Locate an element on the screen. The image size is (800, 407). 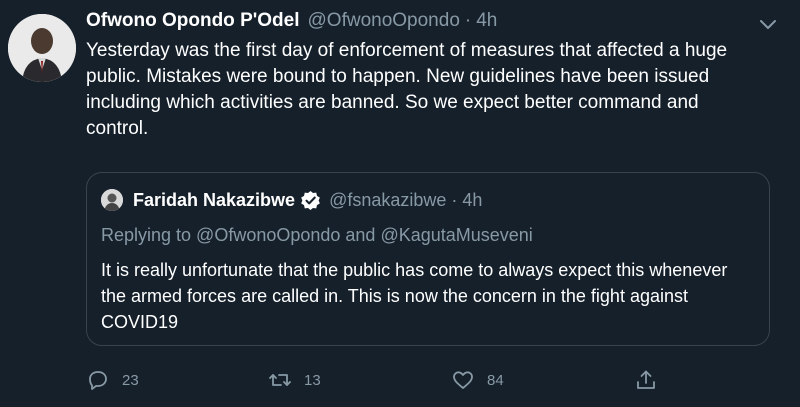
share-icon is located at coordinates (646, 379).